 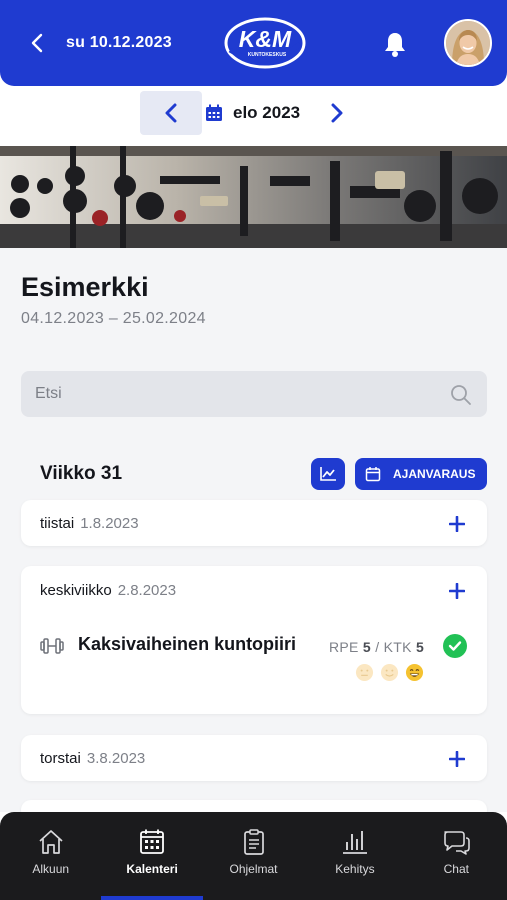 I want to click on month-label: elo 2023, so click(x=267, y=112).